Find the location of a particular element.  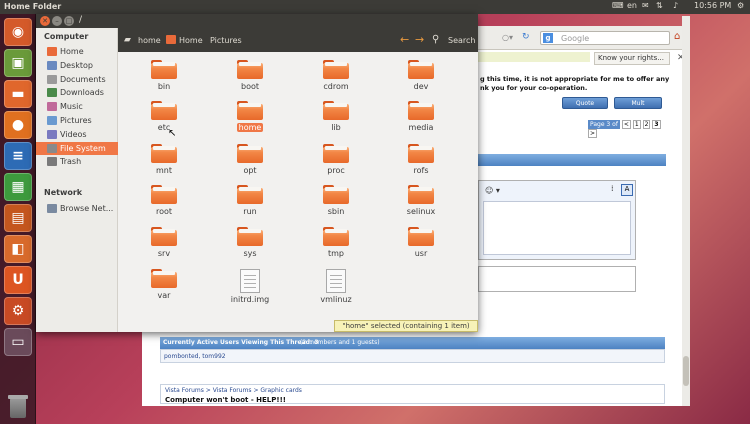

resize-icon: ⁞ is located at coordinates (612, 188).